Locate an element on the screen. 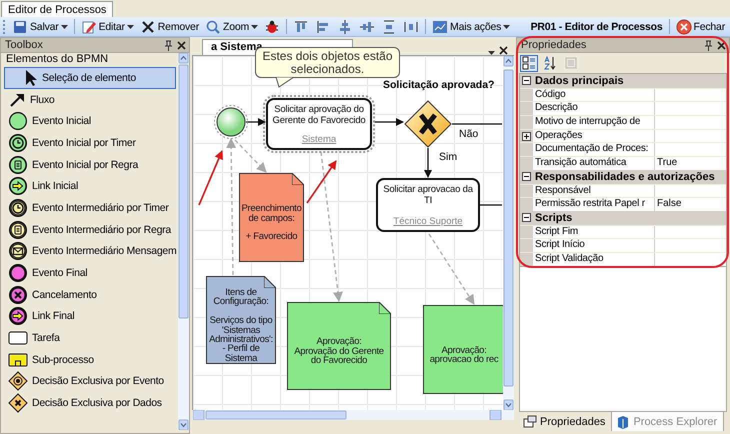  flow-label: Sim is located at coordinates (448, 157).